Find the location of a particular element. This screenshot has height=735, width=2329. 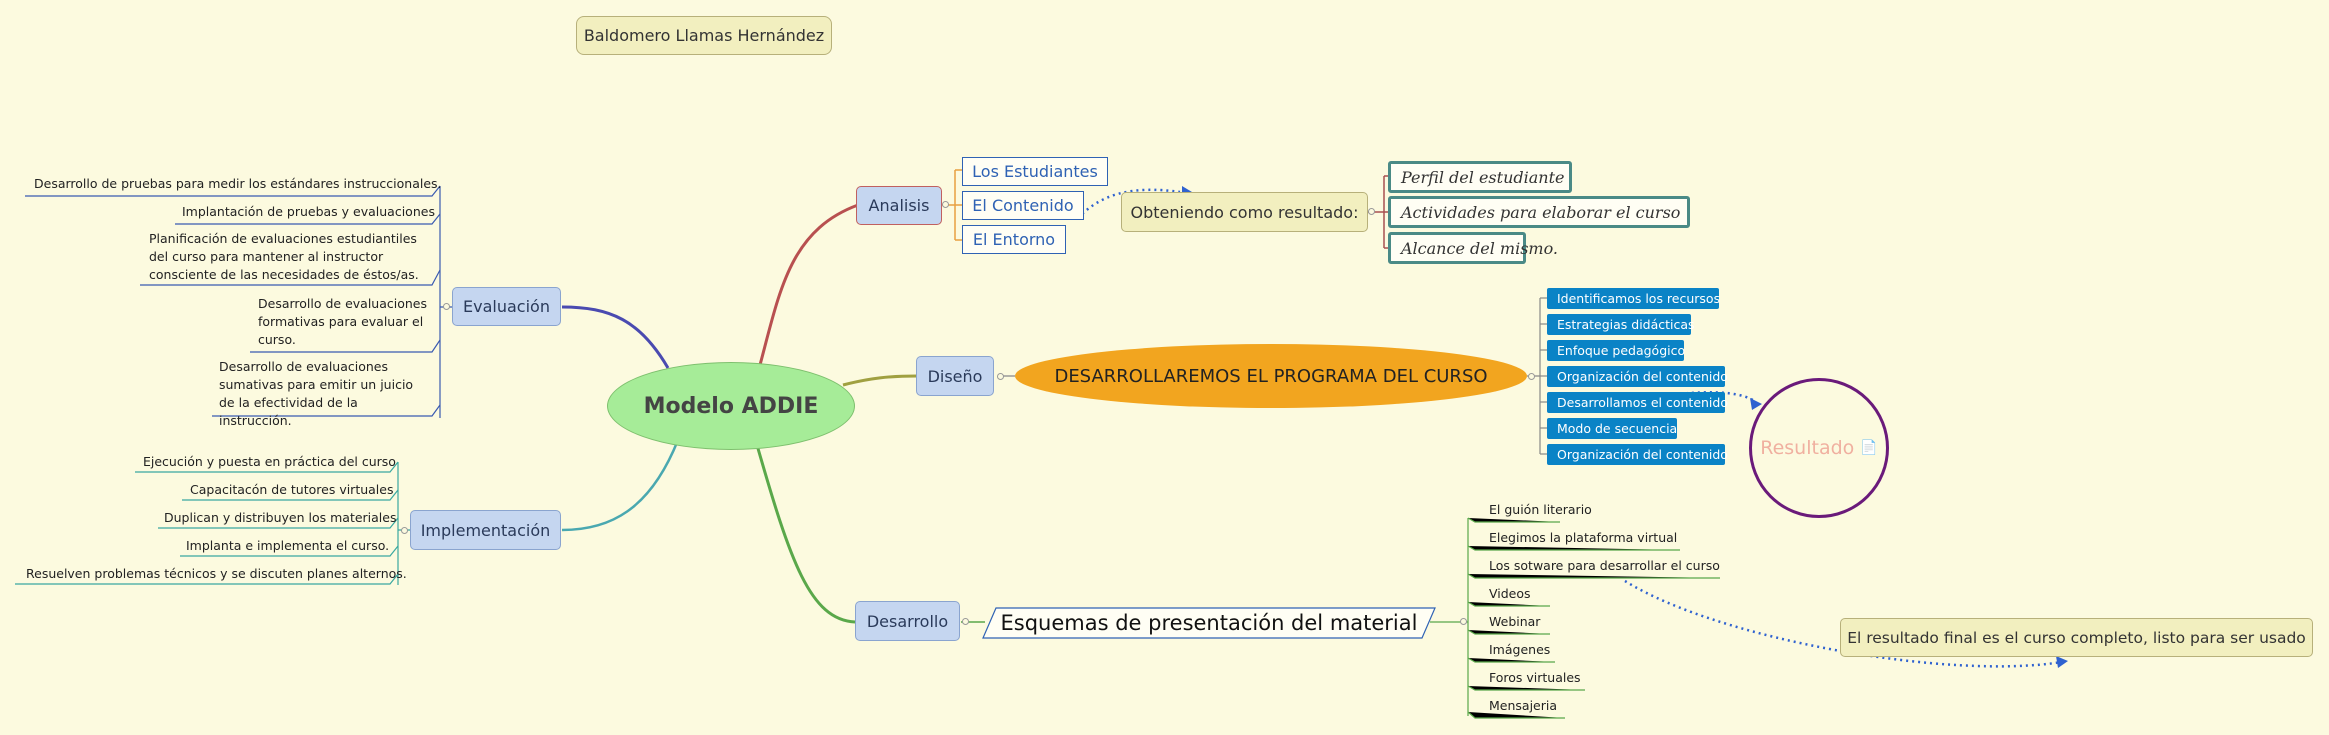

implementacion-item: Ejecución y puesta en práctica del curso is located at coordinates (269, 461).